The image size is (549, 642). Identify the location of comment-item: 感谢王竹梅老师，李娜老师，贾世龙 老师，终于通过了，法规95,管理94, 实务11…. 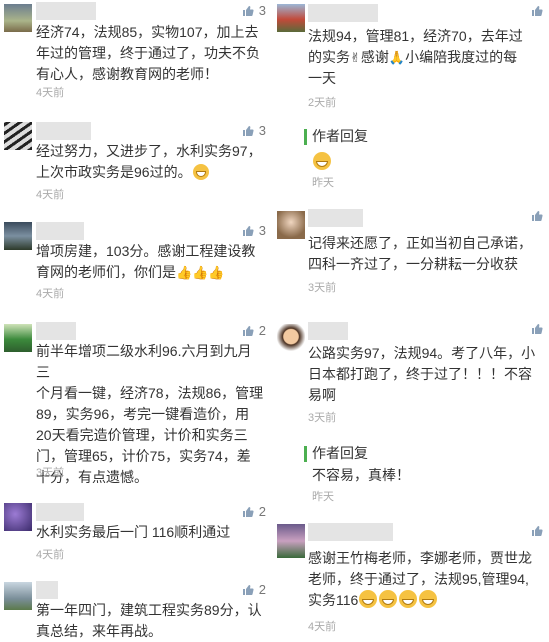
(410, 581).